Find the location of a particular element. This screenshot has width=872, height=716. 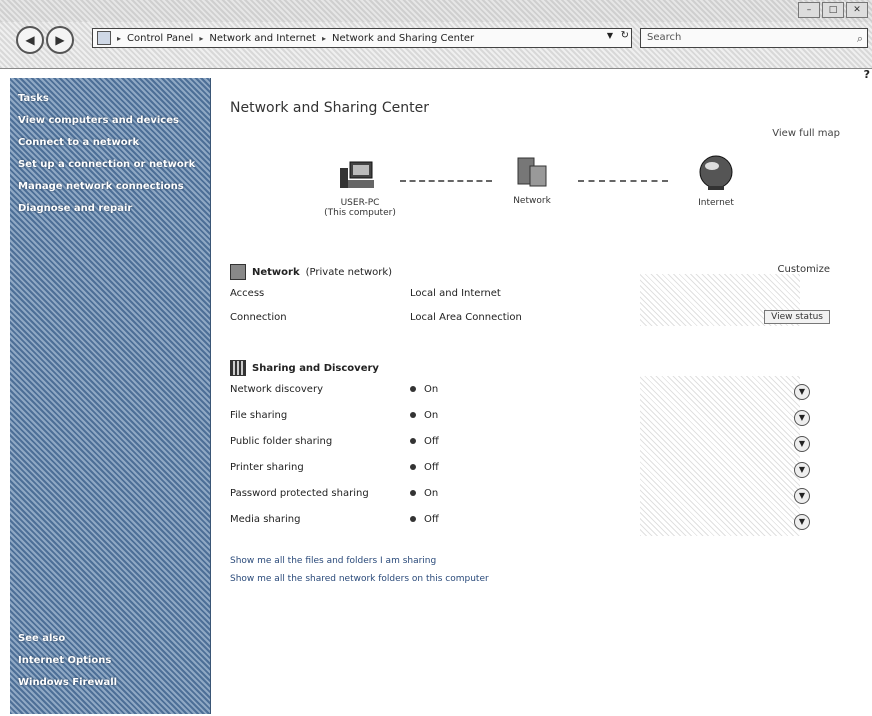

sharing-row: Printer sharing Off is located at coordinates (510, 471).